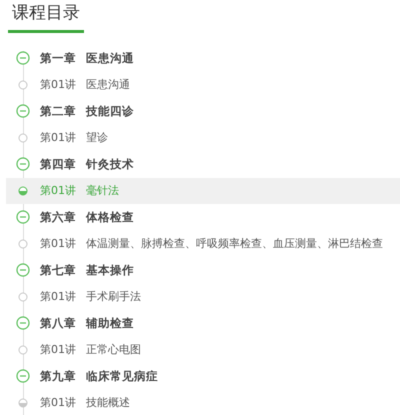  I want to click on chapter-row: 第四章 针灸技术, so click(200, 164).